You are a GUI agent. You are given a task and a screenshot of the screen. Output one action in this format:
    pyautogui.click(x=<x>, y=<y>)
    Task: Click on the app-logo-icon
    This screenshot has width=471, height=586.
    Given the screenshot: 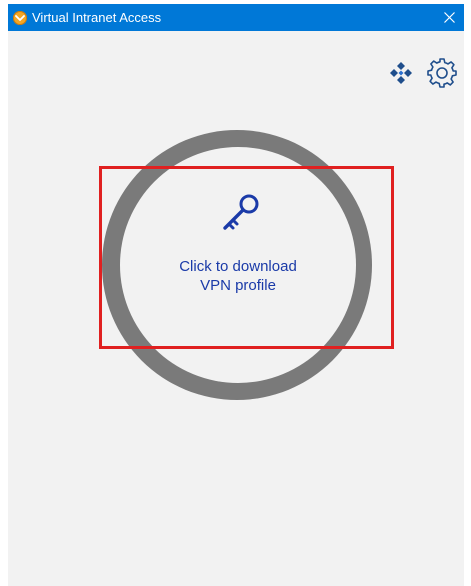 What is the action you would take?
    pyautogui.click(x=20, y=18)
    